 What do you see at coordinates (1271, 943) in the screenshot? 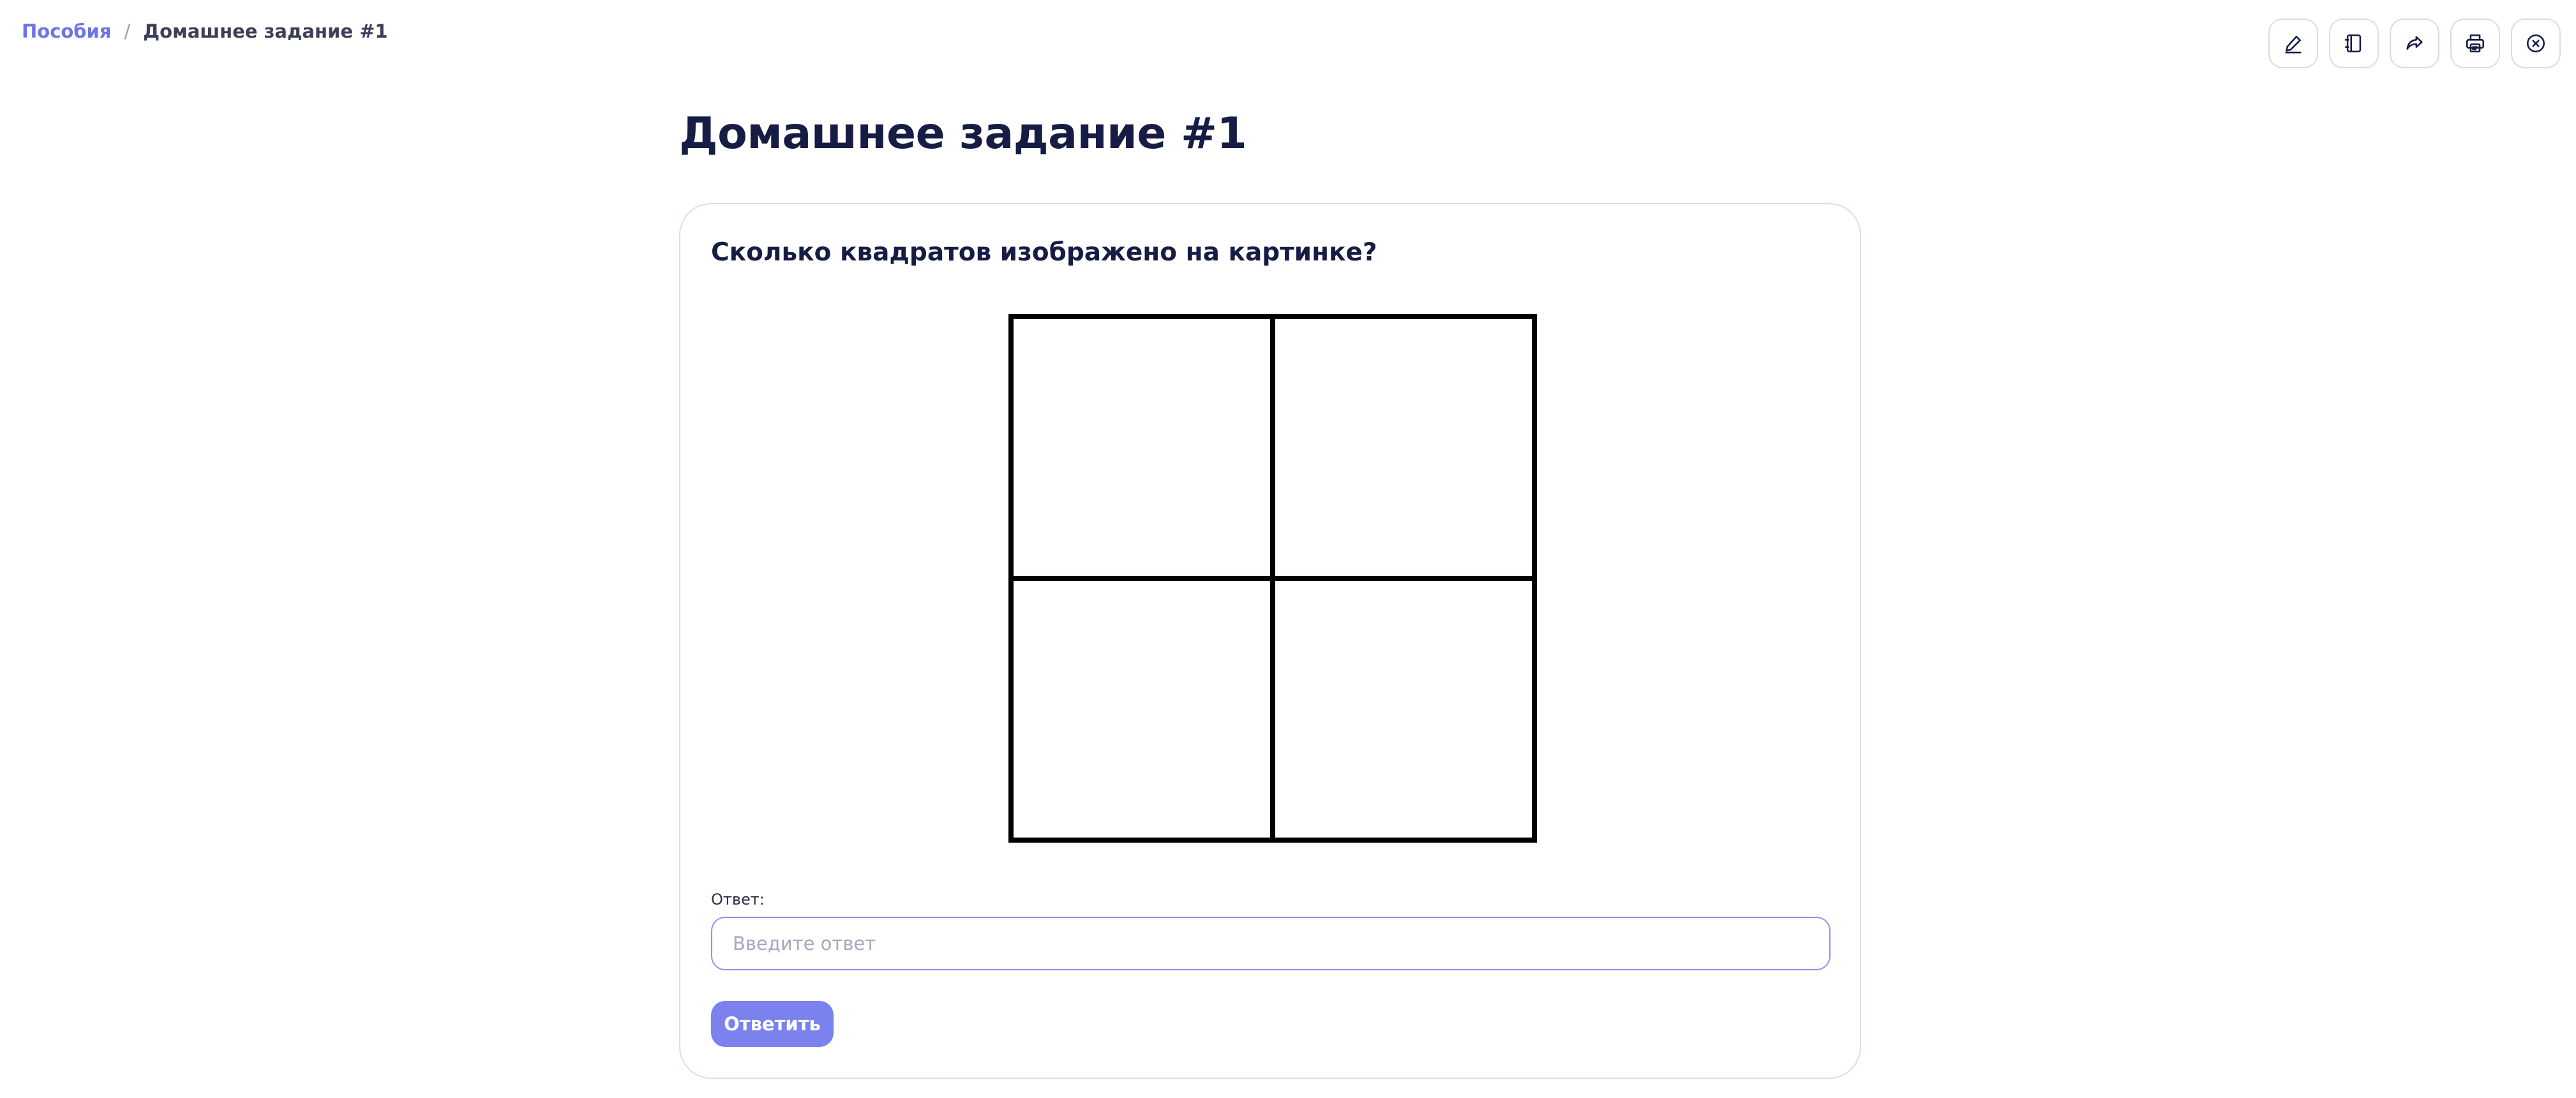
I see `answer-input` at bounding box center [1271, 943].